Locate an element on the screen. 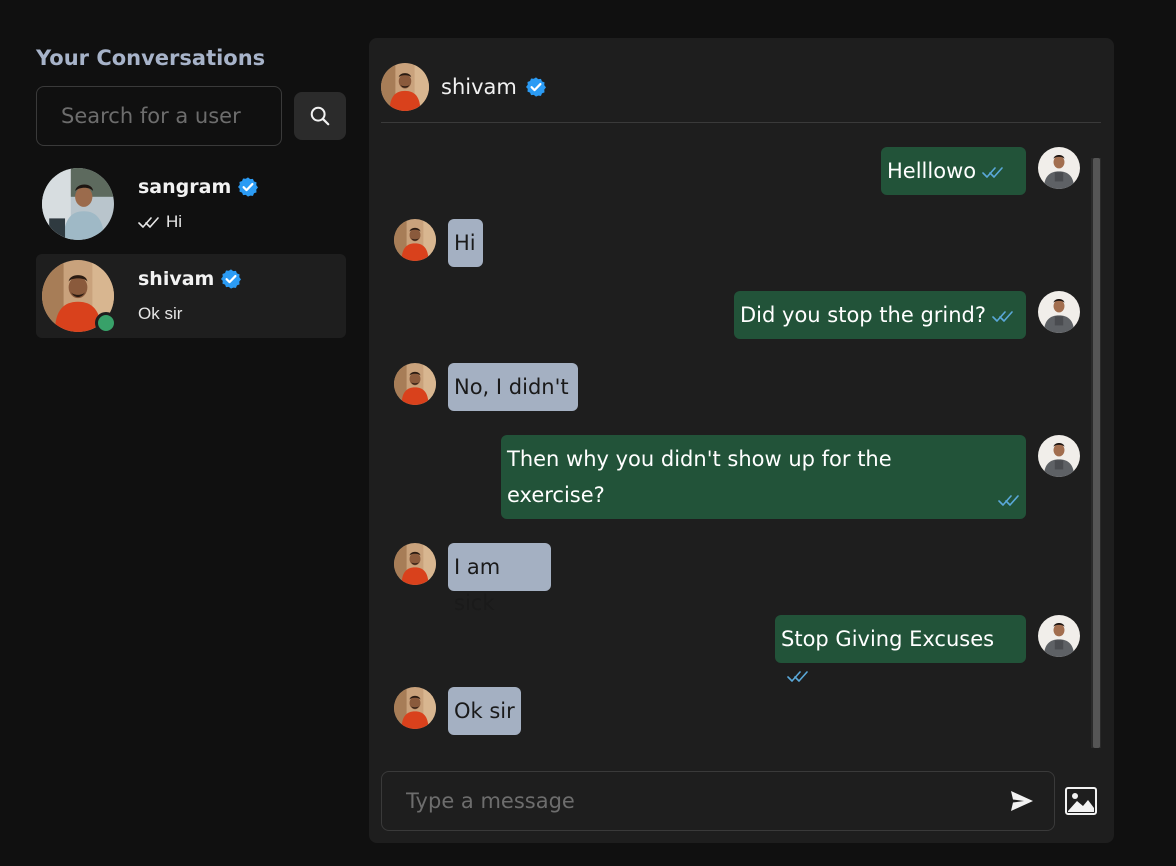 The image size is (1176, 866). outgoing-message: Stop Giving Excuses is located at coordinates (900, 648).